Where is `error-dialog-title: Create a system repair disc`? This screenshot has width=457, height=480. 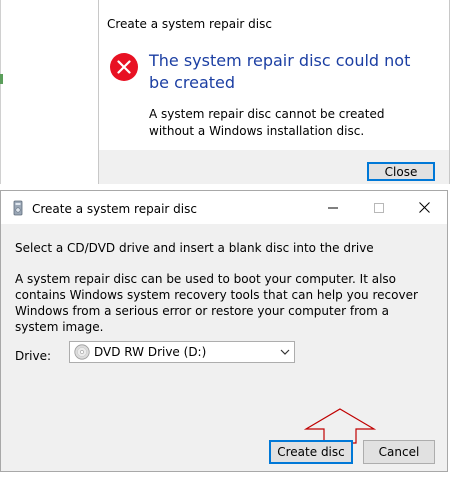 error-dialog-title: Create a system repair disc is located at coordinates (189, 24).